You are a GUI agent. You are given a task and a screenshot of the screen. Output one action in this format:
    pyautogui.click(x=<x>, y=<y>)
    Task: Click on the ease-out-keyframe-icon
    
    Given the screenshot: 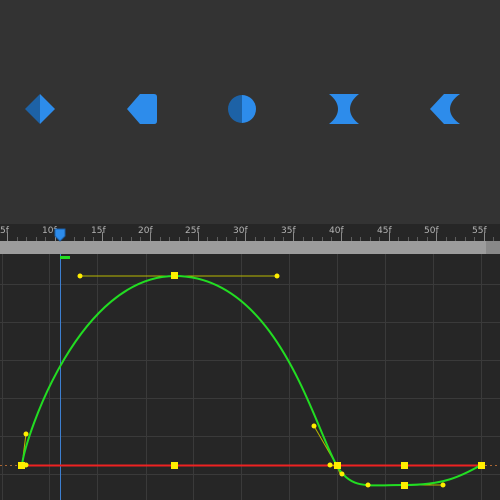 What is the action you would take?
    pyautogui.click(x=445, y=109)
    